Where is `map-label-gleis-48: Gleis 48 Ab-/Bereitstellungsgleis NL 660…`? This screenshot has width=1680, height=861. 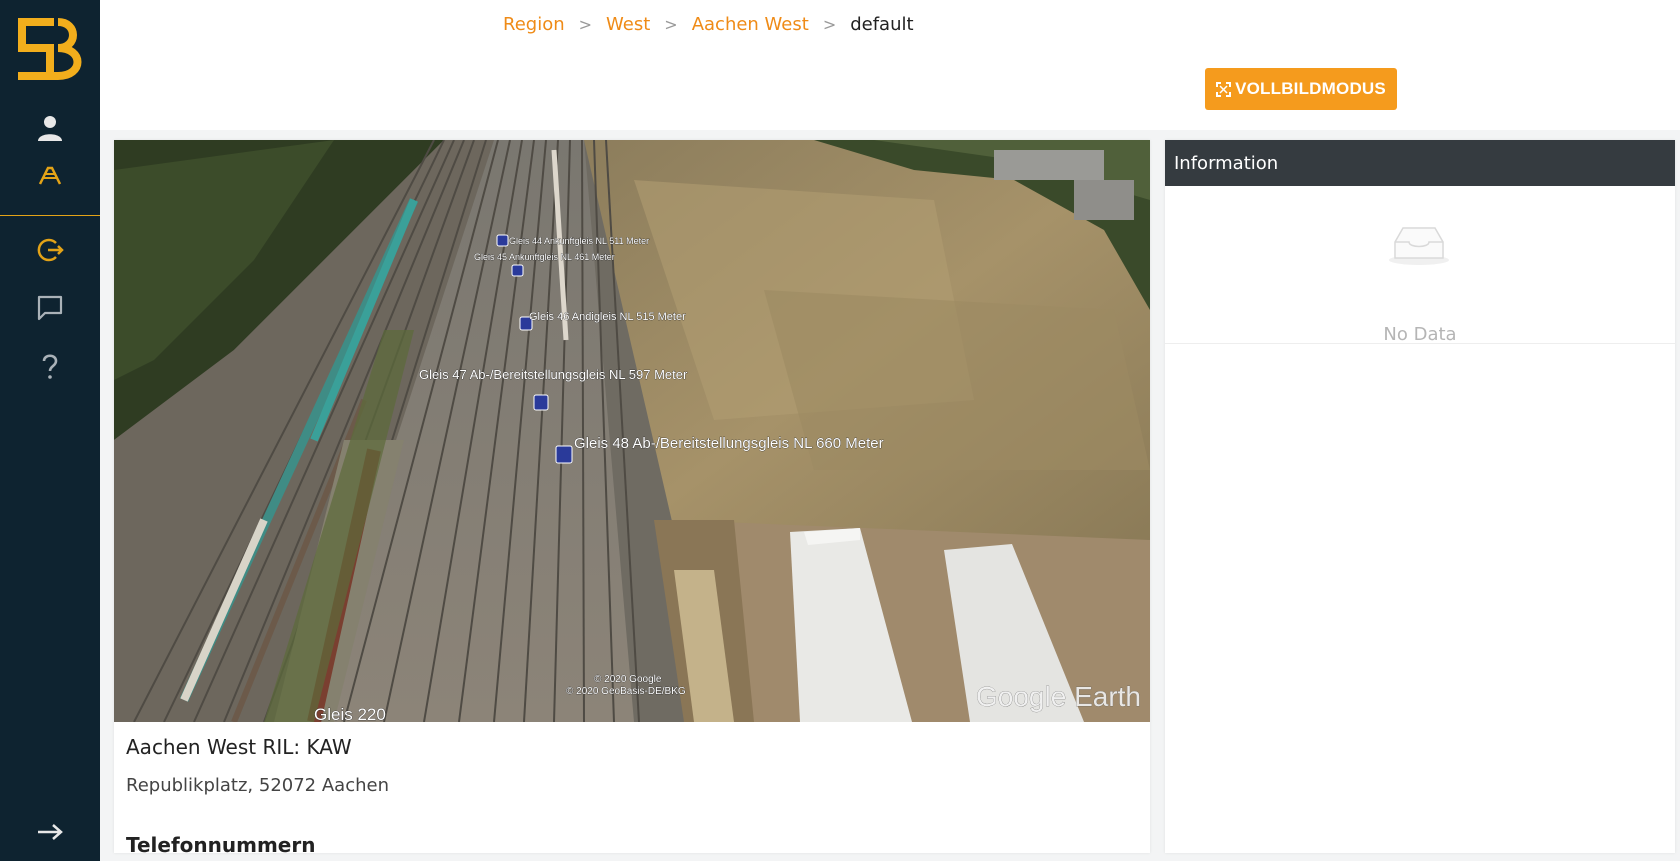
map-label-gleis-48: Gleis 48 Ab-/Bereitstellungsgleis NL 660… is located at coordinates (729, 443).